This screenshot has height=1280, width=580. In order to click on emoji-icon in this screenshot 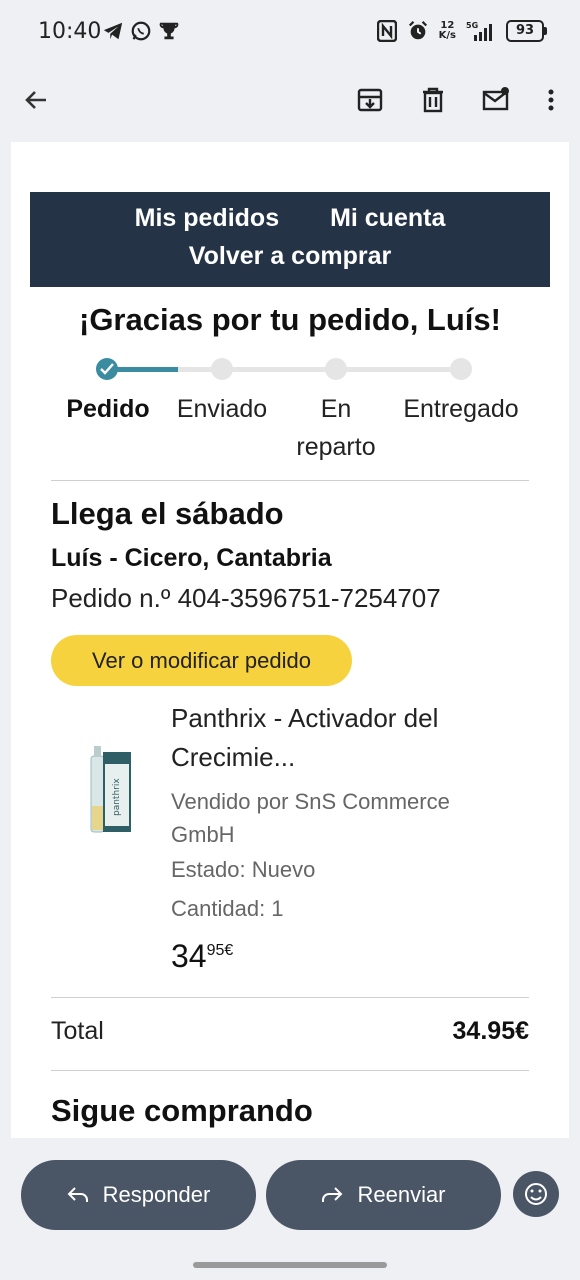, I will do `click(536, 1194)`.